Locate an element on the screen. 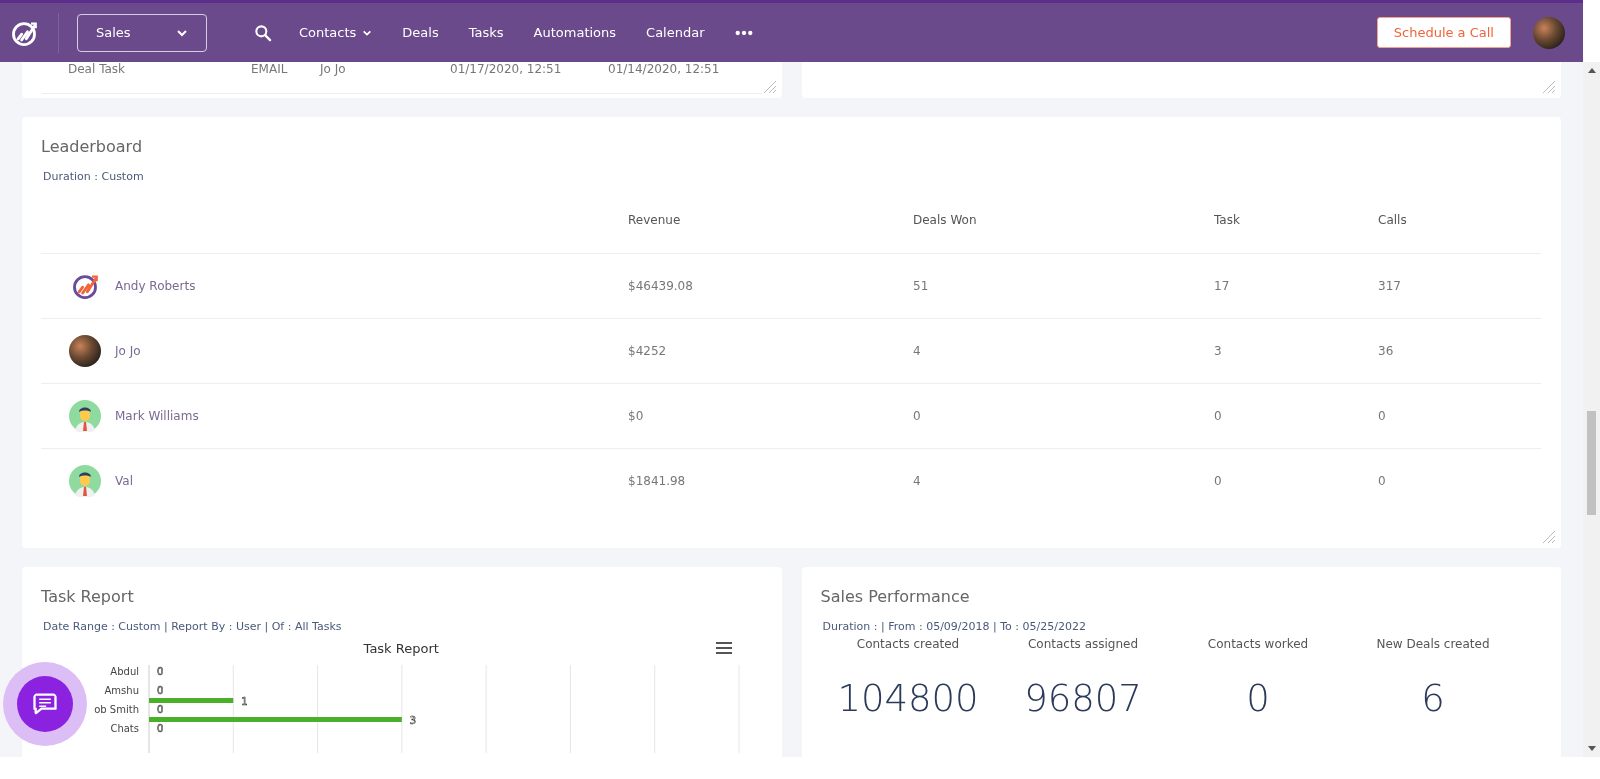  user-name: Val is located at coordinates (124, 481).